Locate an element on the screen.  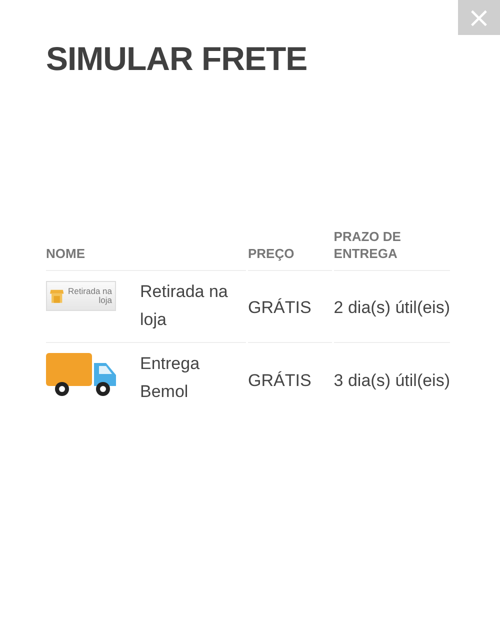
column-header: PRAZO DE ENTREGA is located at coordinates (367, 245).